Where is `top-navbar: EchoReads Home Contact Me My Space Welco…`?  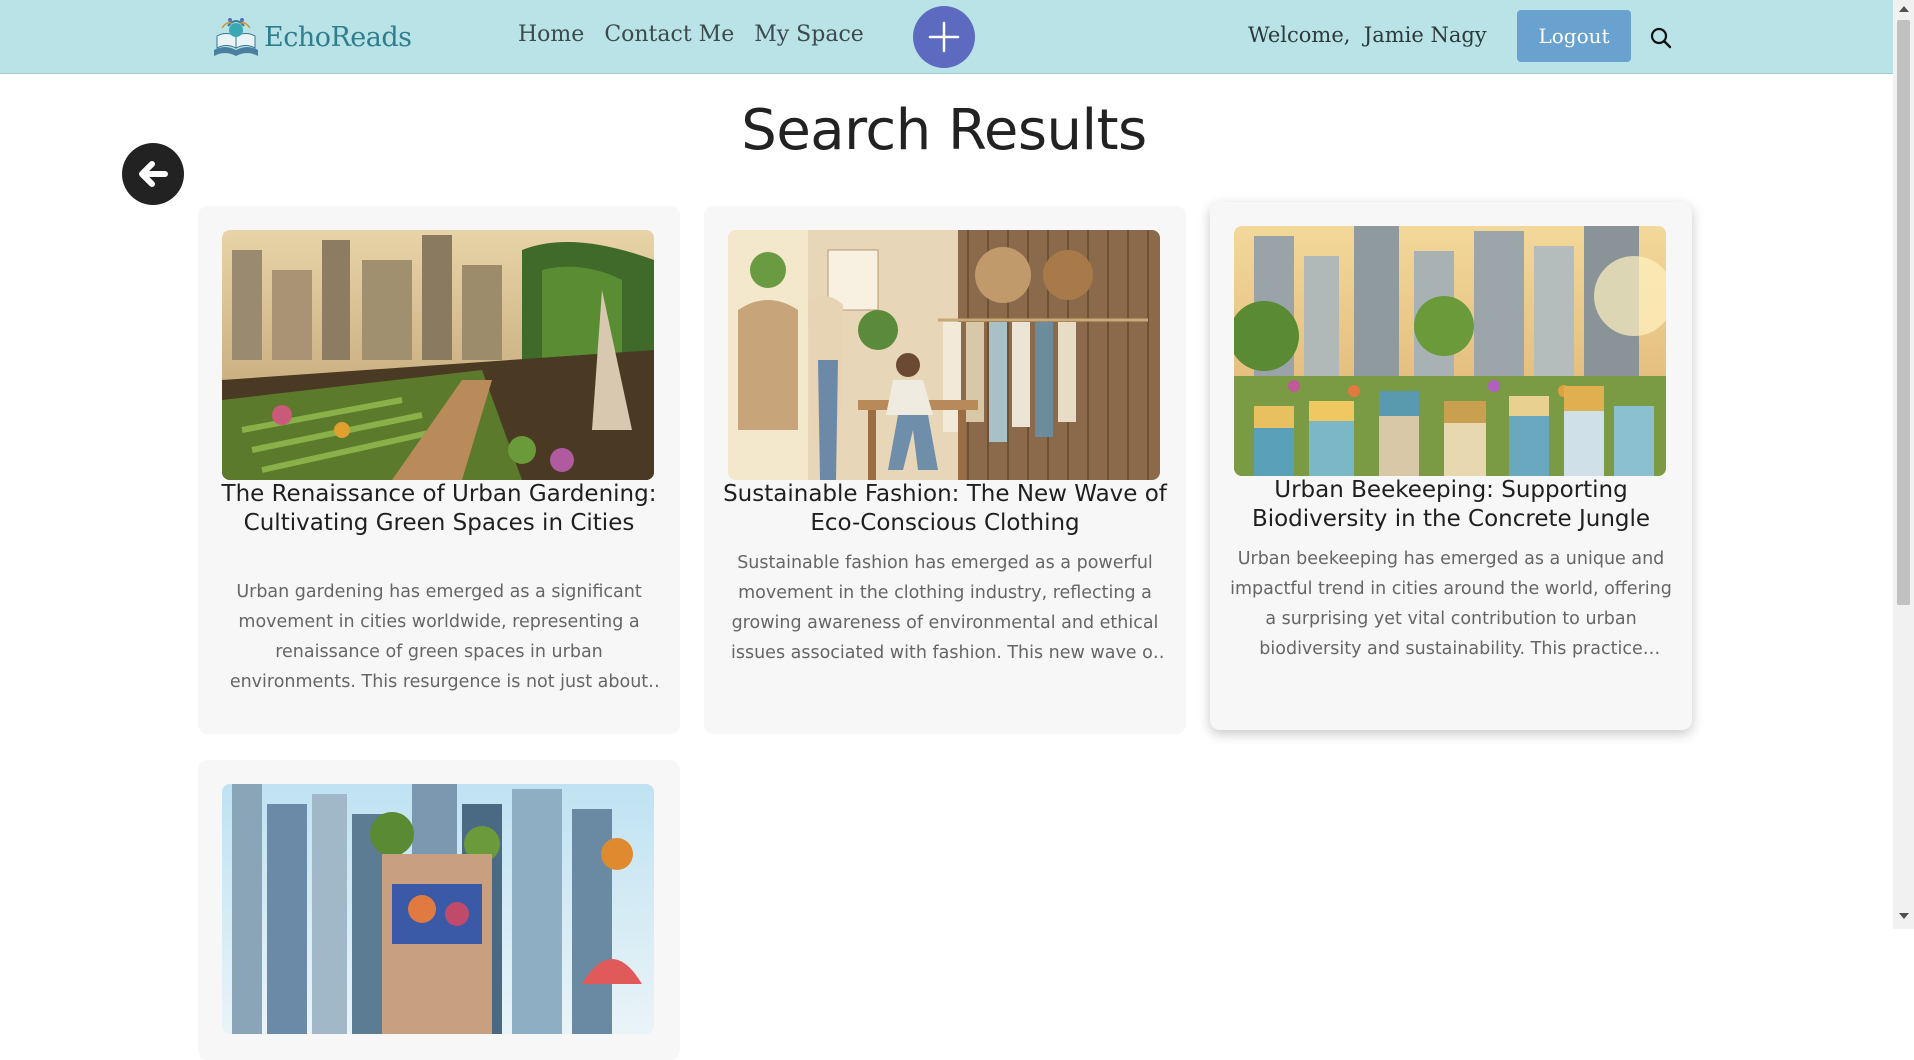 top-navbar: EchoReads Home Contact Me My Space Welco… is located at coordinates (946, 37).